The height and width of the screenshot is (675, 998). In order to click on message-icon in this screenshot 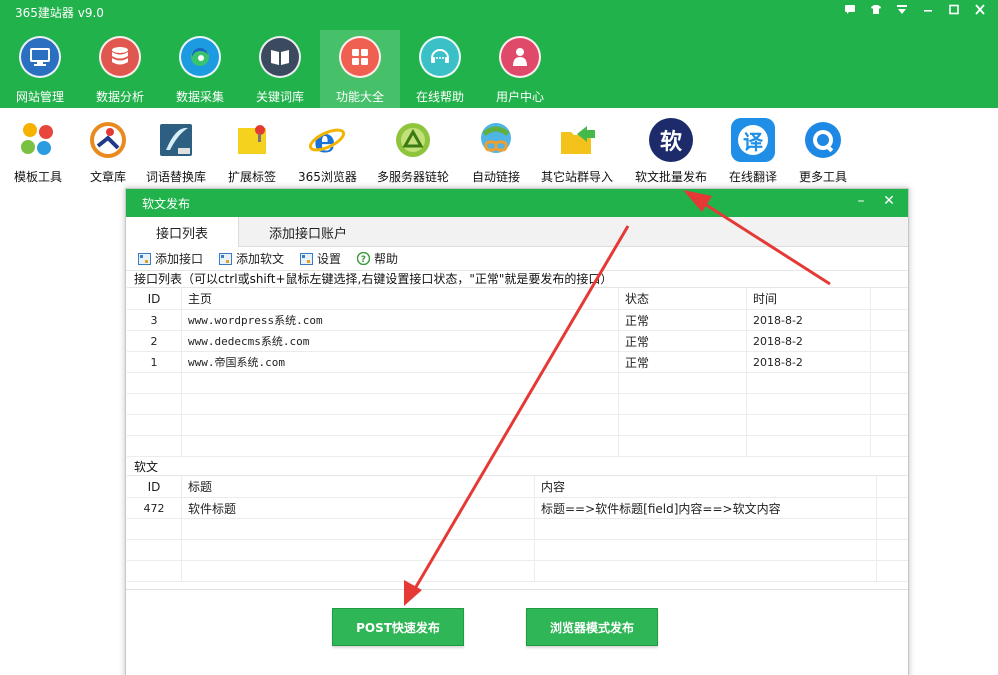, I will do `click(850, 9)`.